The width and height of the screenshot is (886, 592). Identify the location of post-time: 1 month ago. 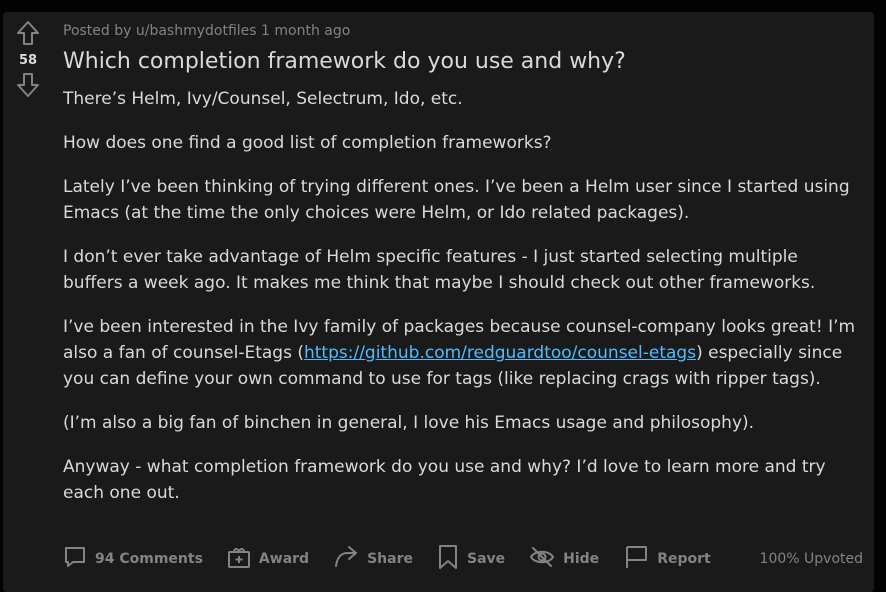
(305, 31).